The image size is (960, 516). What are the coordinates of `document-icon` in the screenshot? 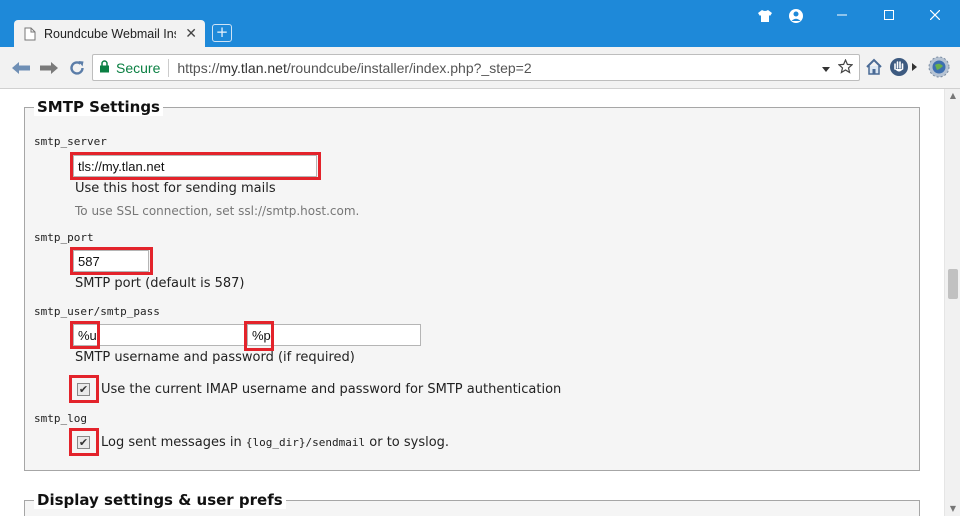 It's located at (30, 34).